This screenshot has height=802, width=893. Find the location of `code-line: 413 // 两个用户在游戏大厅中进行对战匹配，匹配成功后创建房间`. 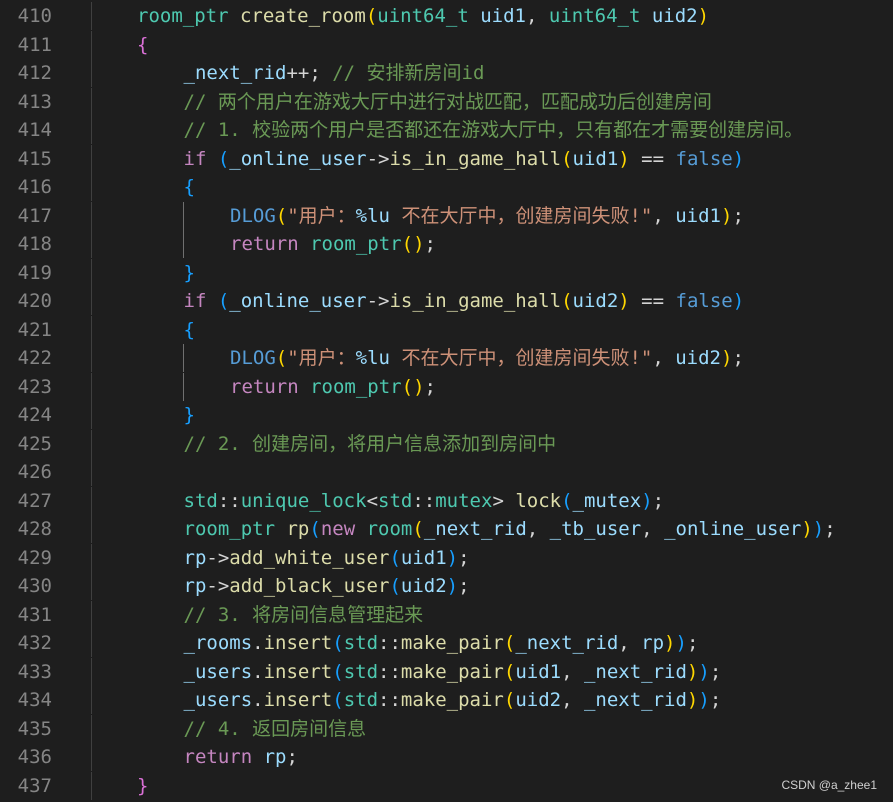

code-line: 413 // 两个用户在游戏大厅中进行对战匹配，匹配成功后创建房间 is located at coordinates (446, 101).